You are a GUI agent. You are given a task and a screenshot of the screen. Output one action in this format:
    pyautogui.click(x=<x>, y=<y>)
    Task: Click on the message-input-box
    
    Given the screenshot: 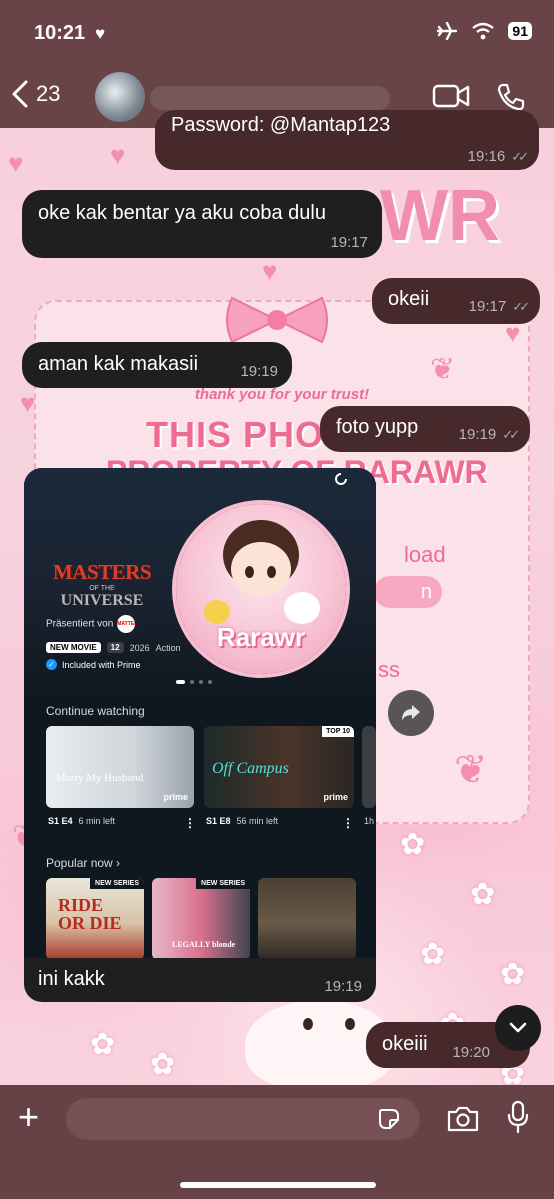 What is the action you would take?
    pyautogui.click(x=243, y=1119)
    